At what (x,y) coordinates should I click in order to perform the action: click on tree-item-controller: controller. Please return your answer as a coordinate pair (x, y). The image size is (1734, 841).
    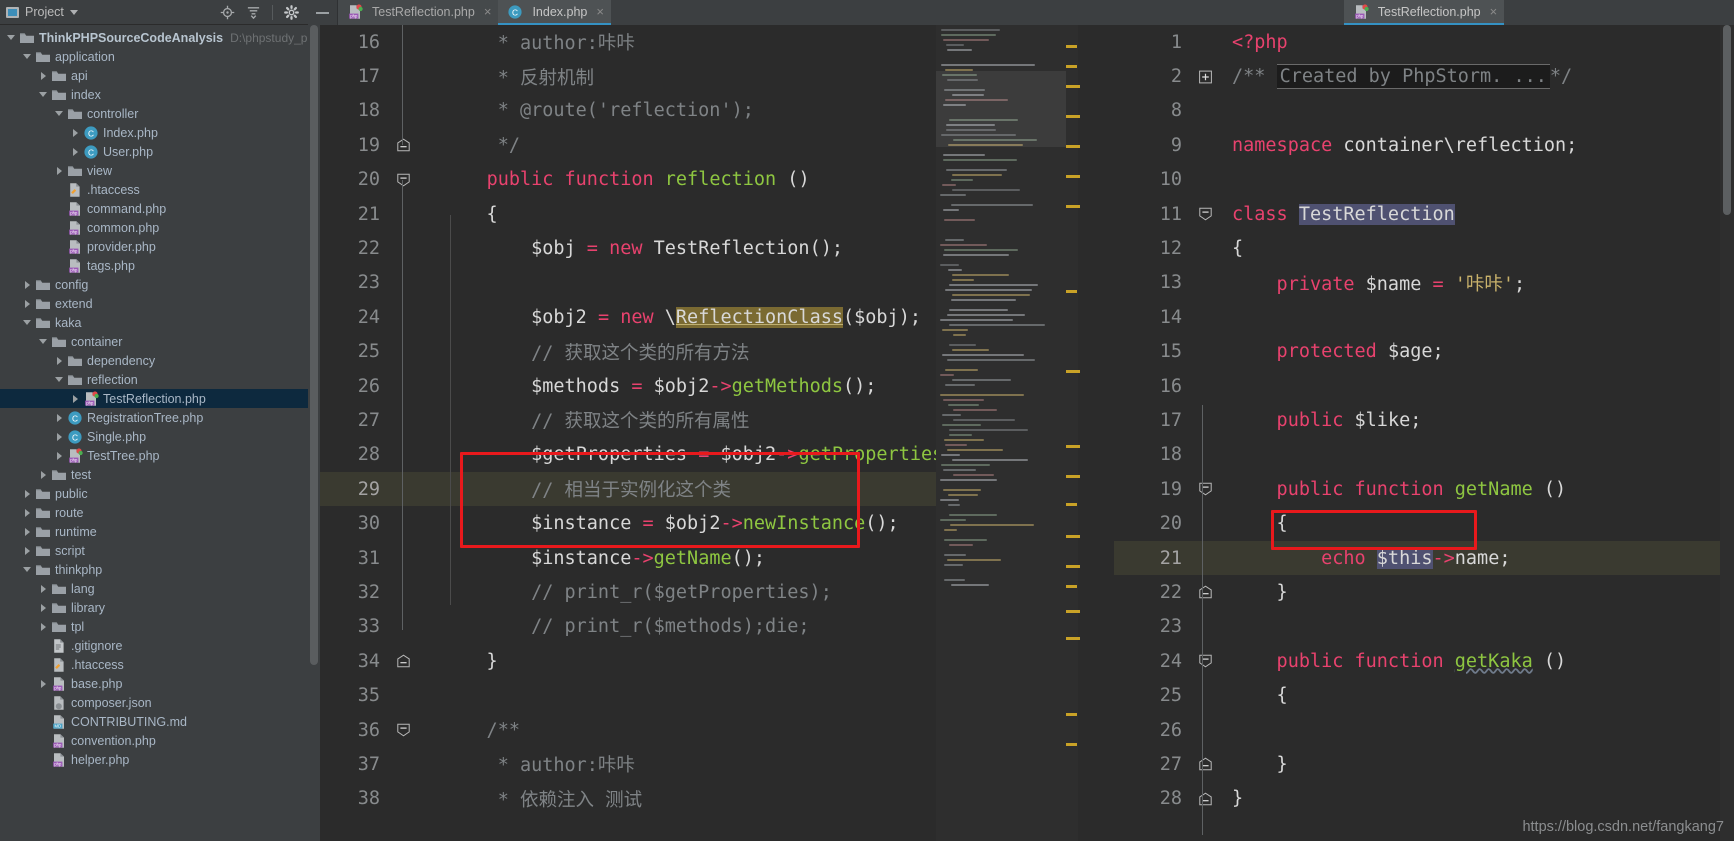
    Looking at the image, I should click on (154, 113).